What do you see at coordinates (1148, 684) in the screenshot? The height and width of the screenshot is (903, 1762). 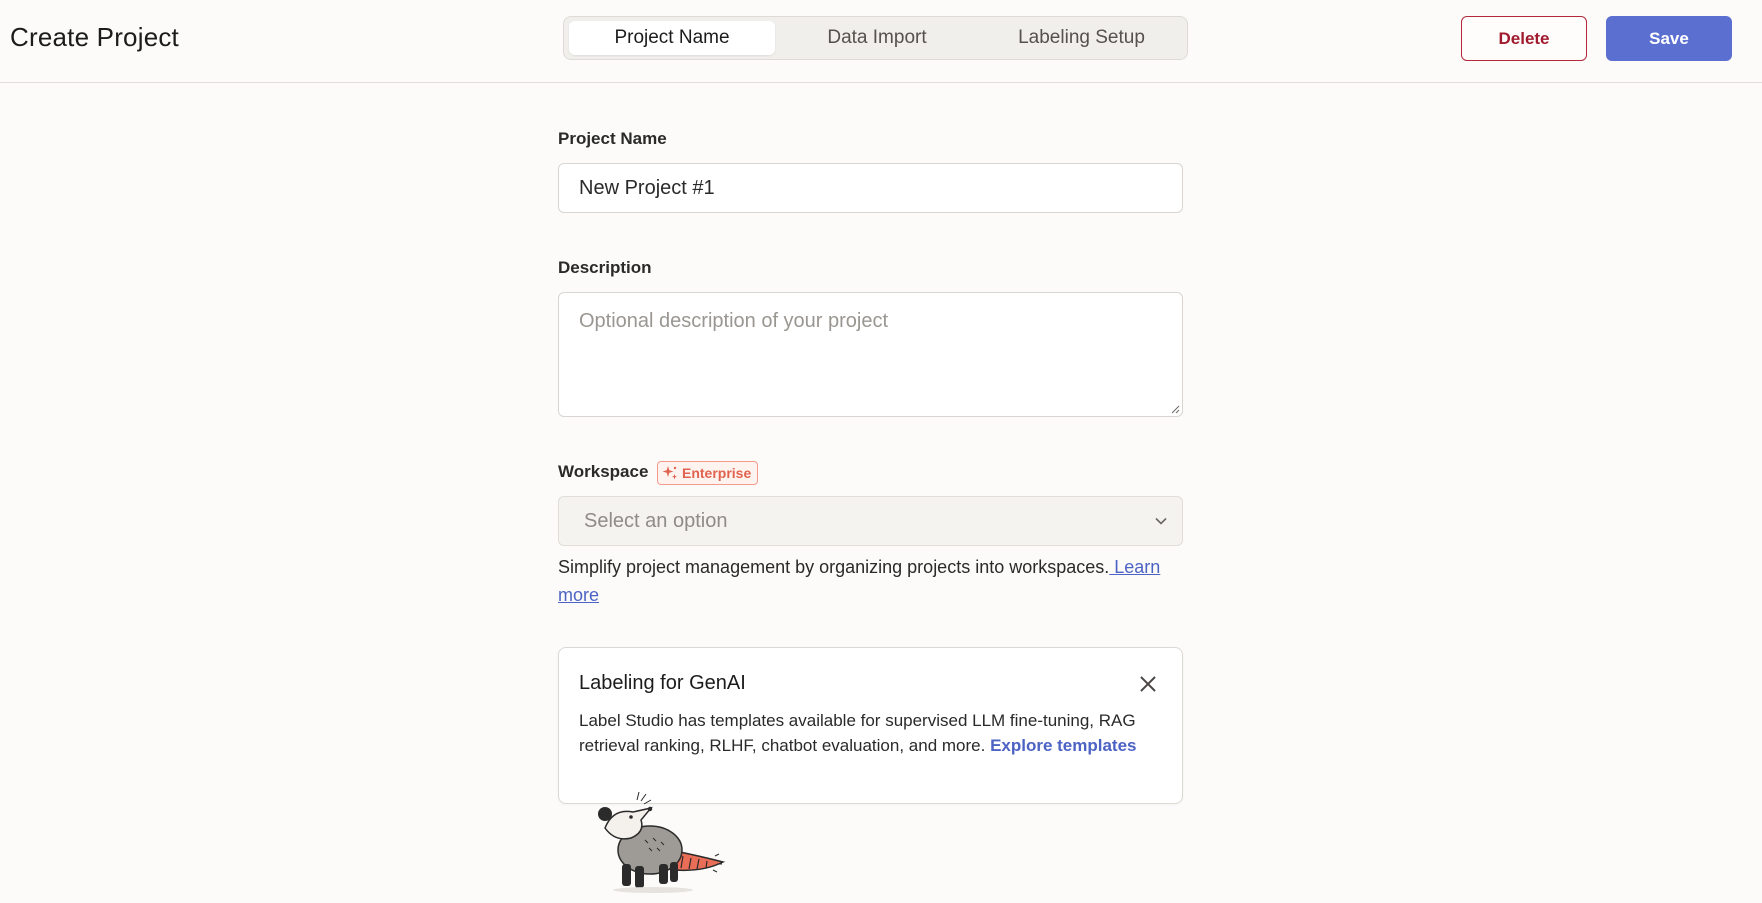 I see `close-icon` at bounding box center [1148, 684].